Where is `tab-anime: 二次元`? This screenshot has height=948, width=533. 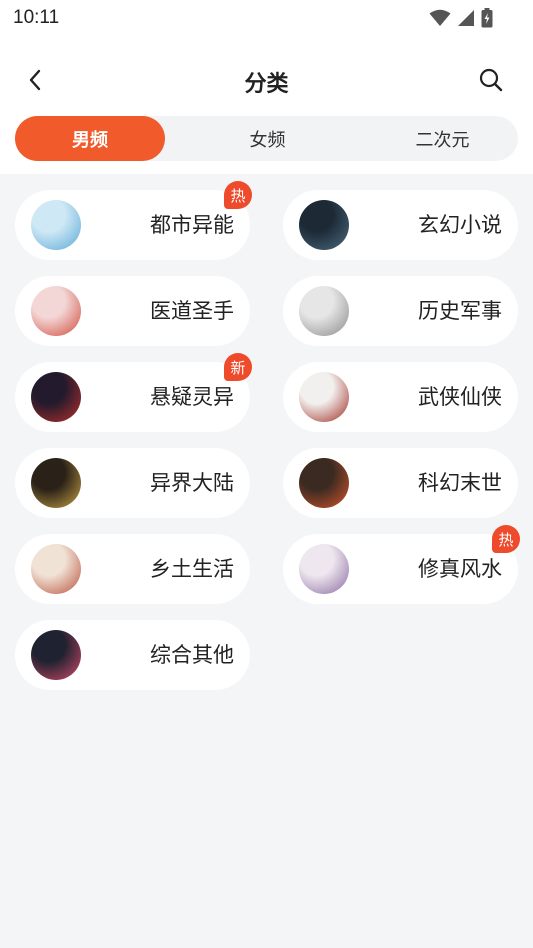
tab-anime: 二次元 is located at coordinates (442, 138).